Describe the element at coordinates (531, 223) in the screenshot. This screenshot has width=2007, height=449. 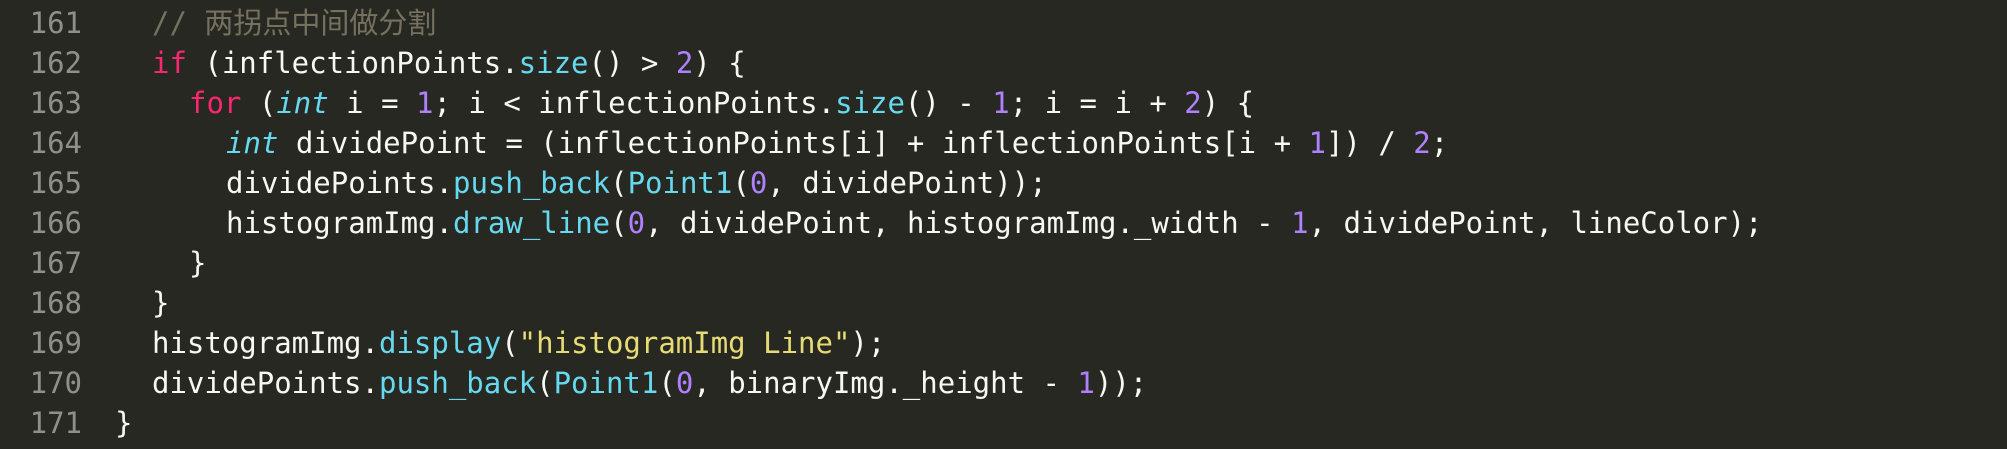
I see `token-func: draw_line` at that location.